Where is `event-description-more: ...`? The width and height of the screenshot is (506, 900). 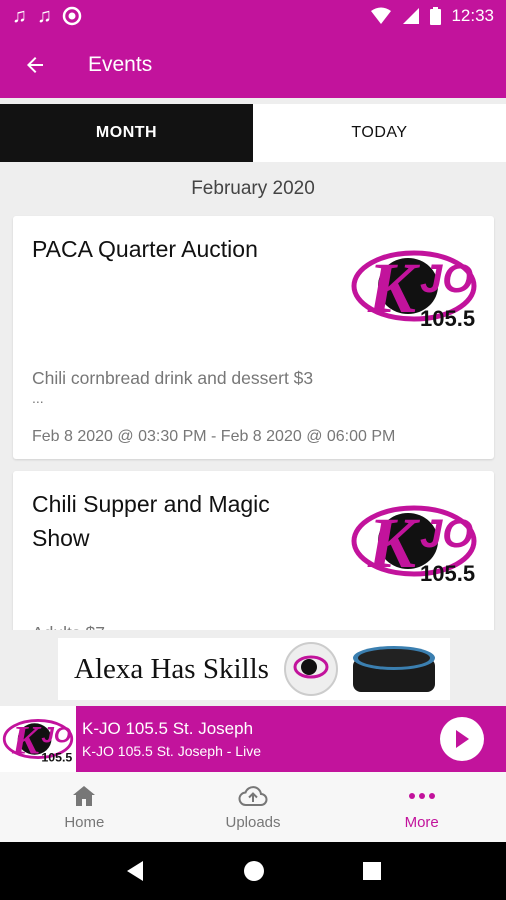
event-description-more: ... is located at coordinates (38, 398).